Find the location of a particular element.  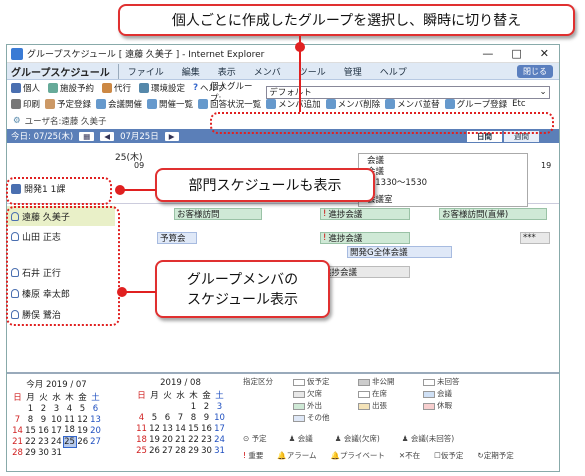

calendar-button: ▦ is located at coordinates (87, 136).